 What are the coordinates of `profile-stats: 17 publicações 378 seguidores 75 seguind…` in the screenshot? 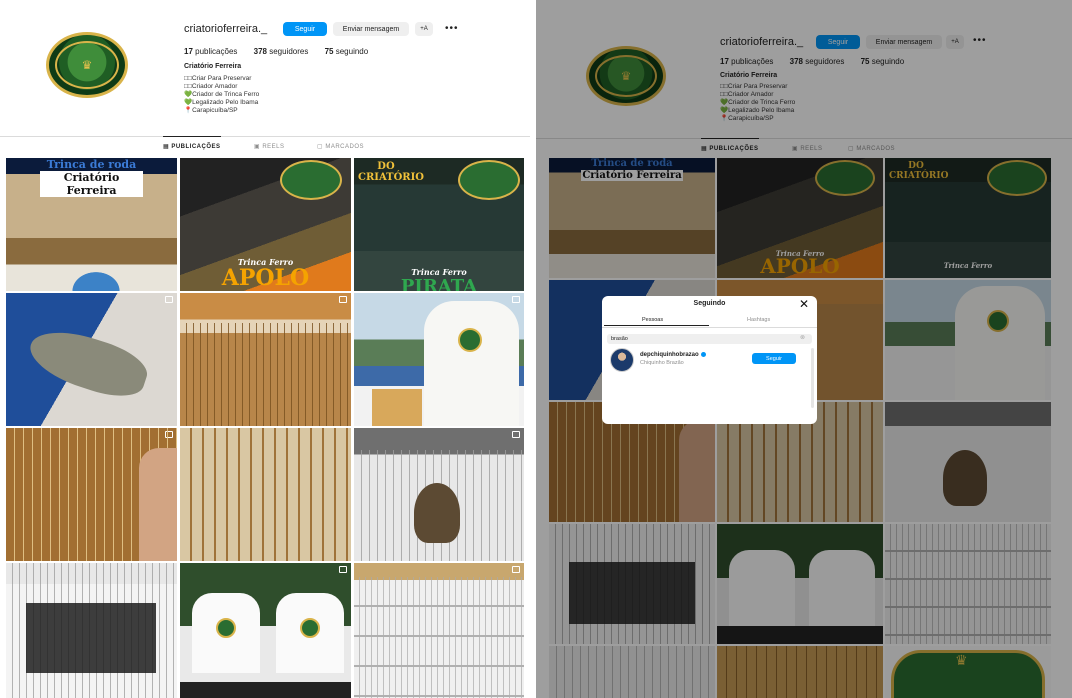 It's located at (283, 51).